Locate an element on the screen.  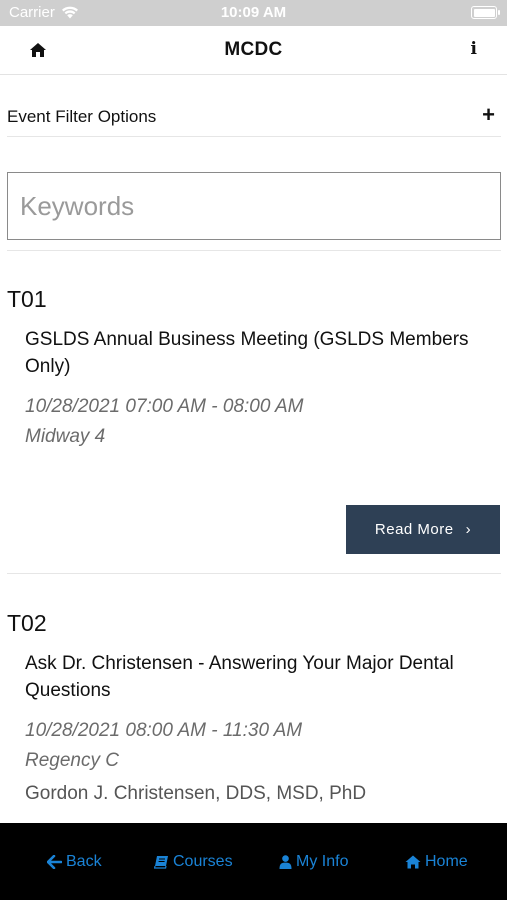
tab-my-info-label: My Info is located at coordinates (322, 861).